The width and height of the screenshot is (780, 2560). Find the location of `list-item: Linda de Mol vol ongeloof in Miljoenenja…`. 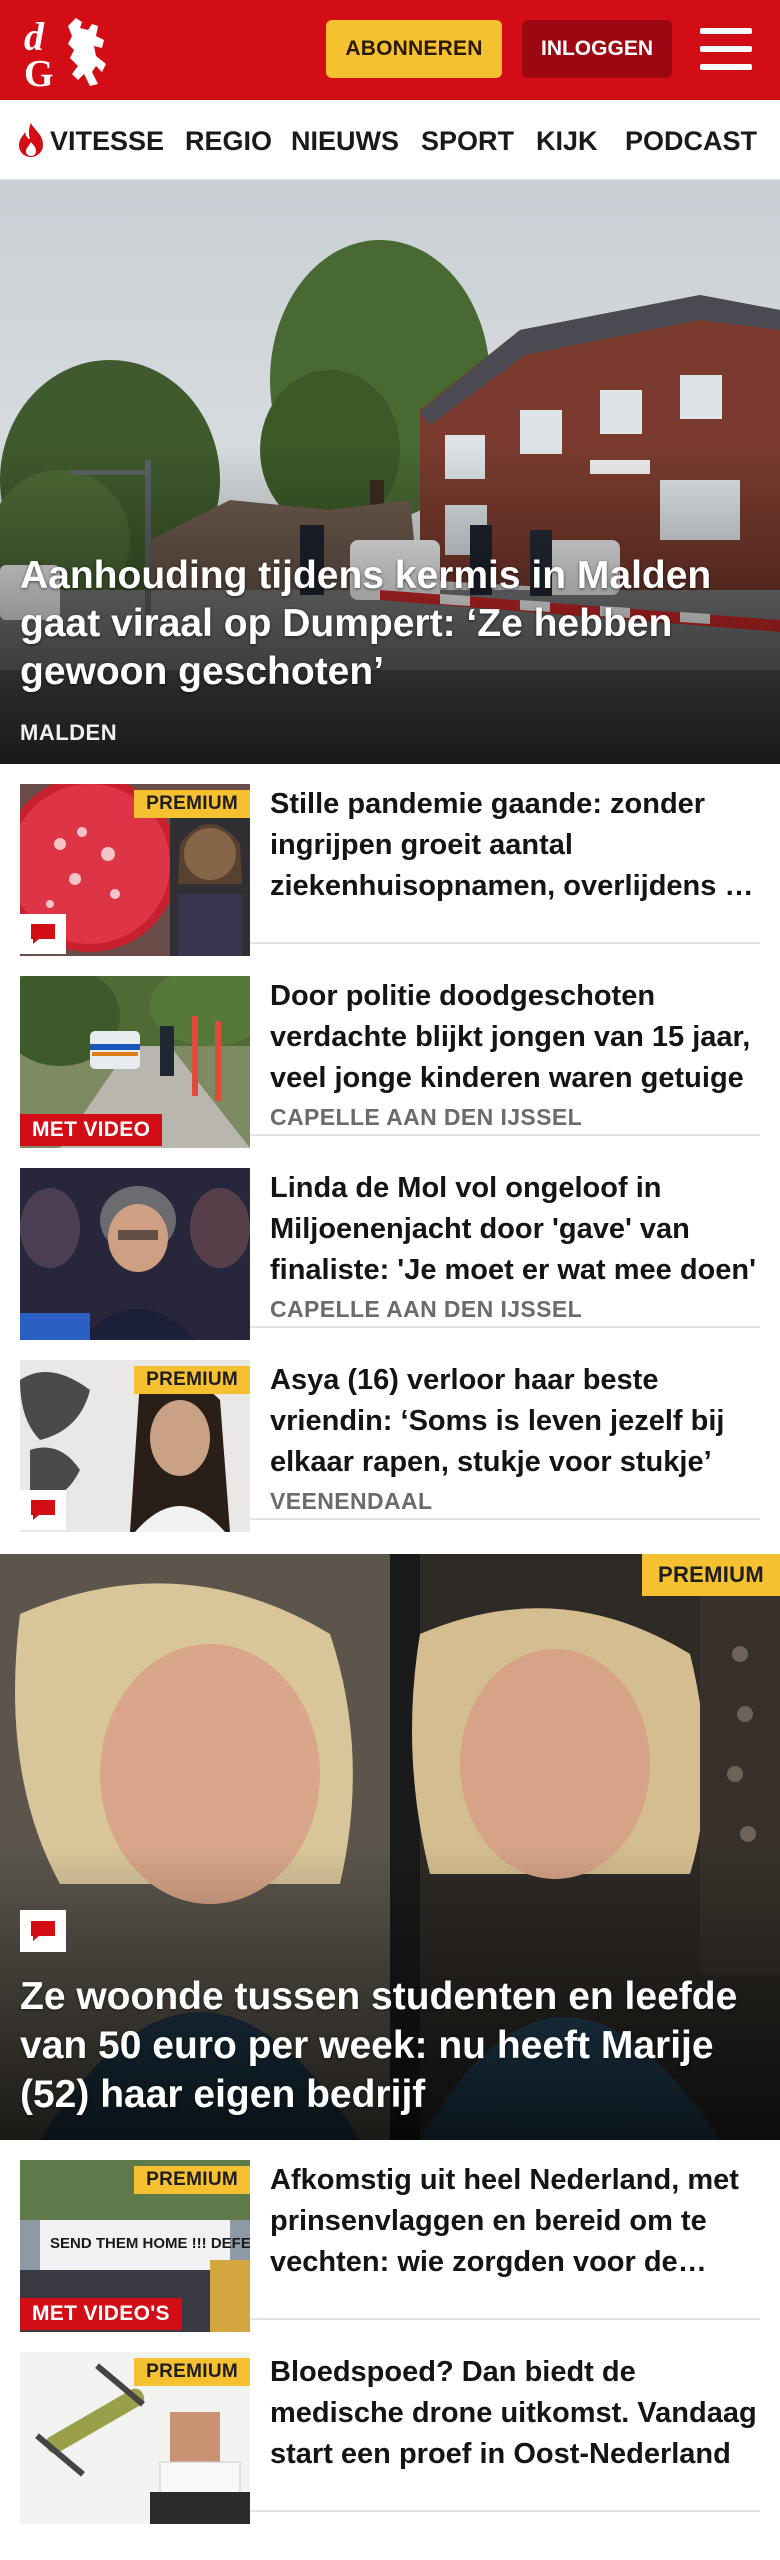

list-item: Linda de Mol vol ongeloof in Miljoenenja… is located at coordinates (390, 1244).